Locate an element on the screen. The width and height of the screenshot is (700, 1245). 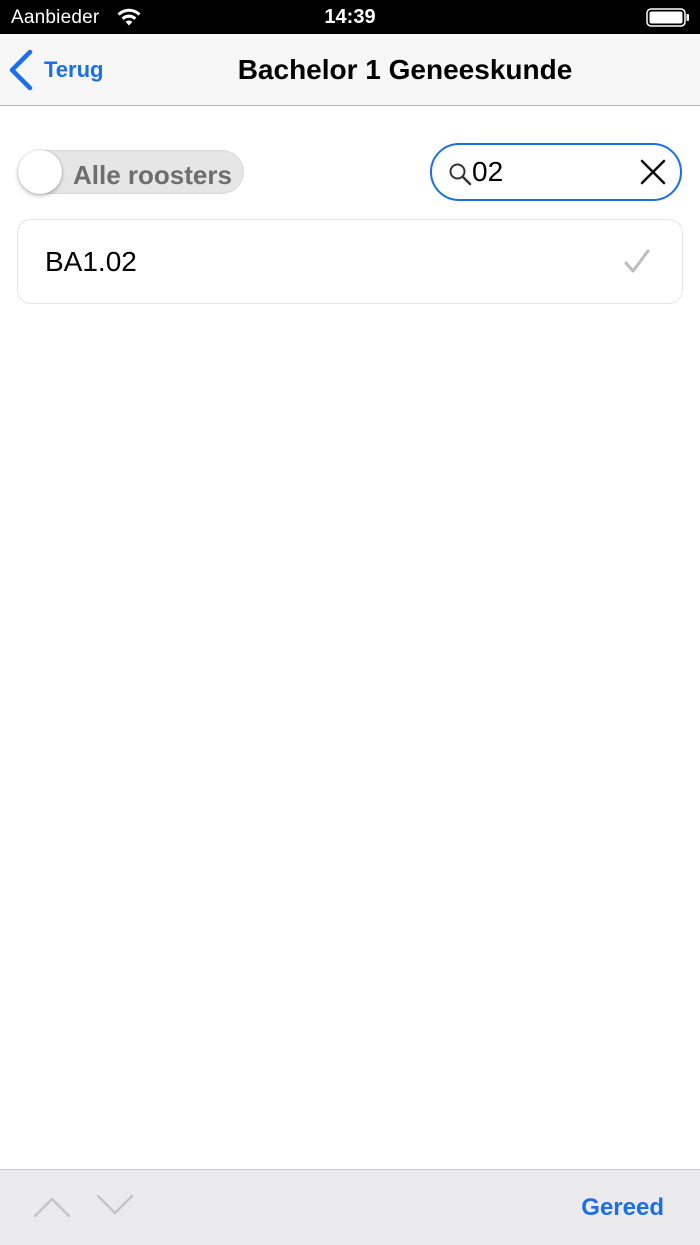
status-time: 14:39 is located at coordinates (350, 17).